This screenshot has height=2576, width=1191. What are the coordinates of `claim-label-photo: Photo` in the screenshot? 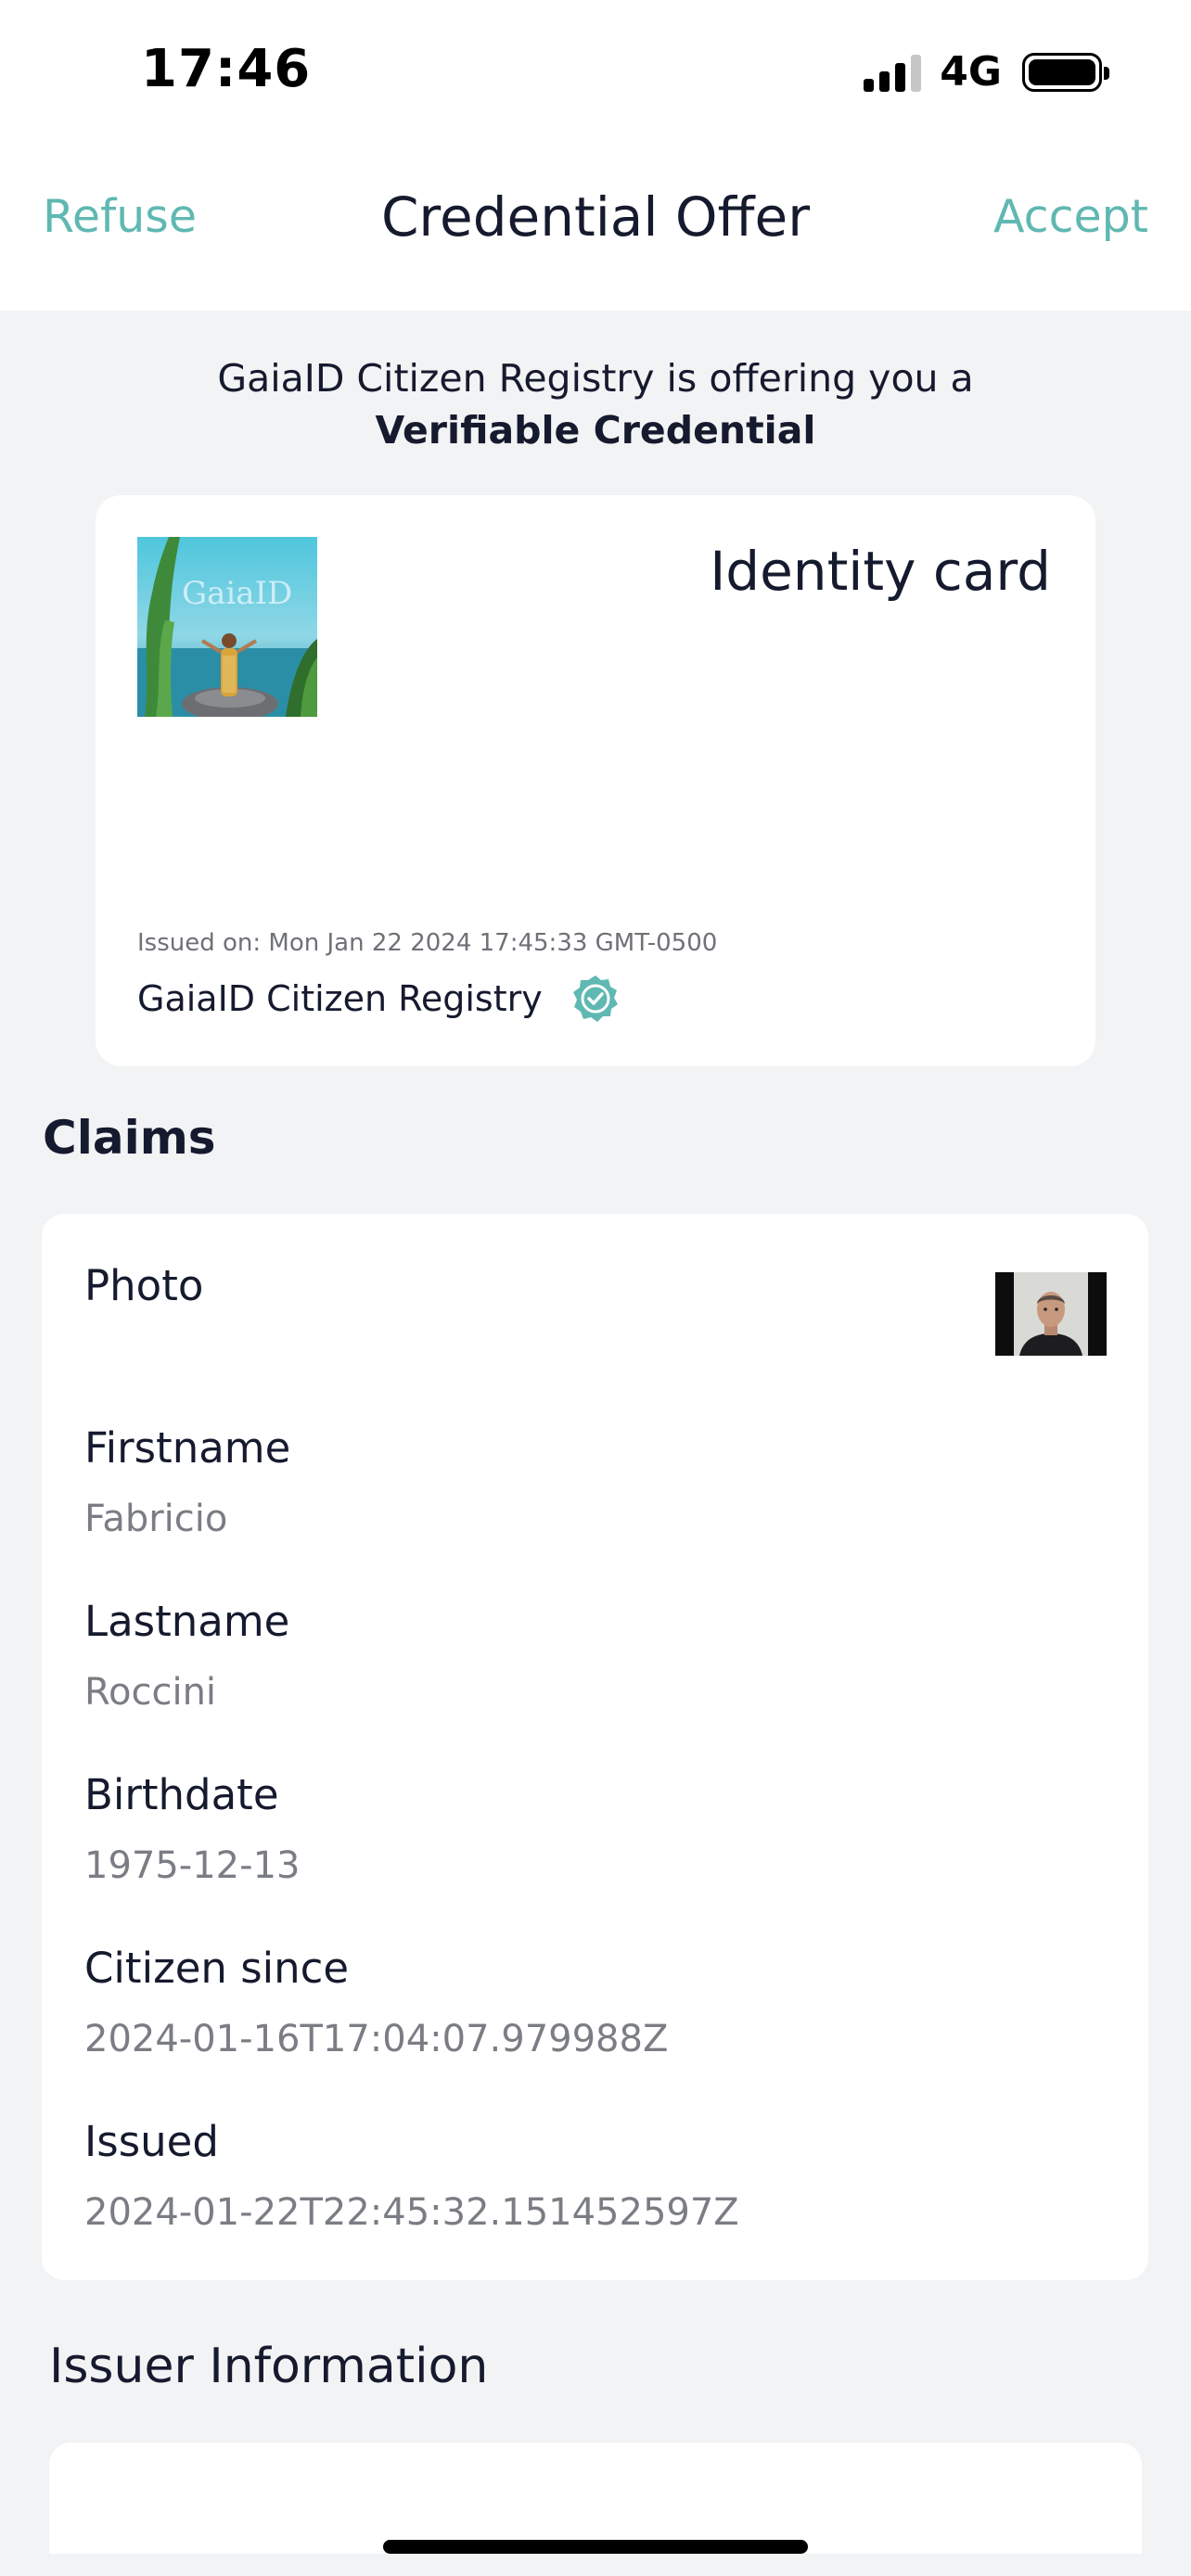 It's located at (144, 1285).